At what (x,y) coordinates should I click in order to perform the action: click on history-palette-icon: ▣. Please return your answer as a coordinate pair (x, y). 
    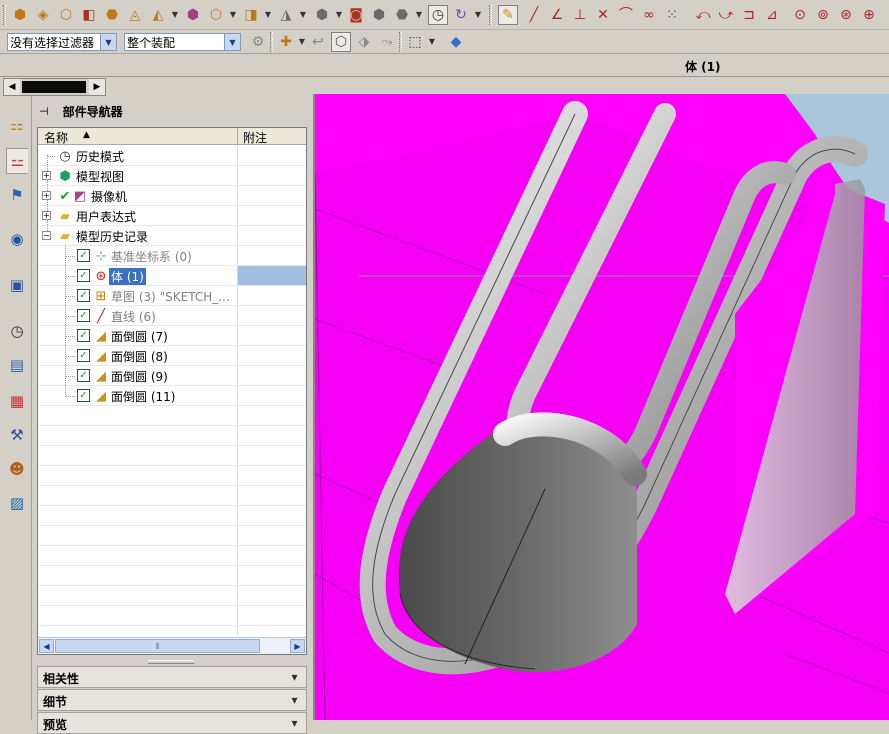
    Looking at the image, I should click on (17, 285).